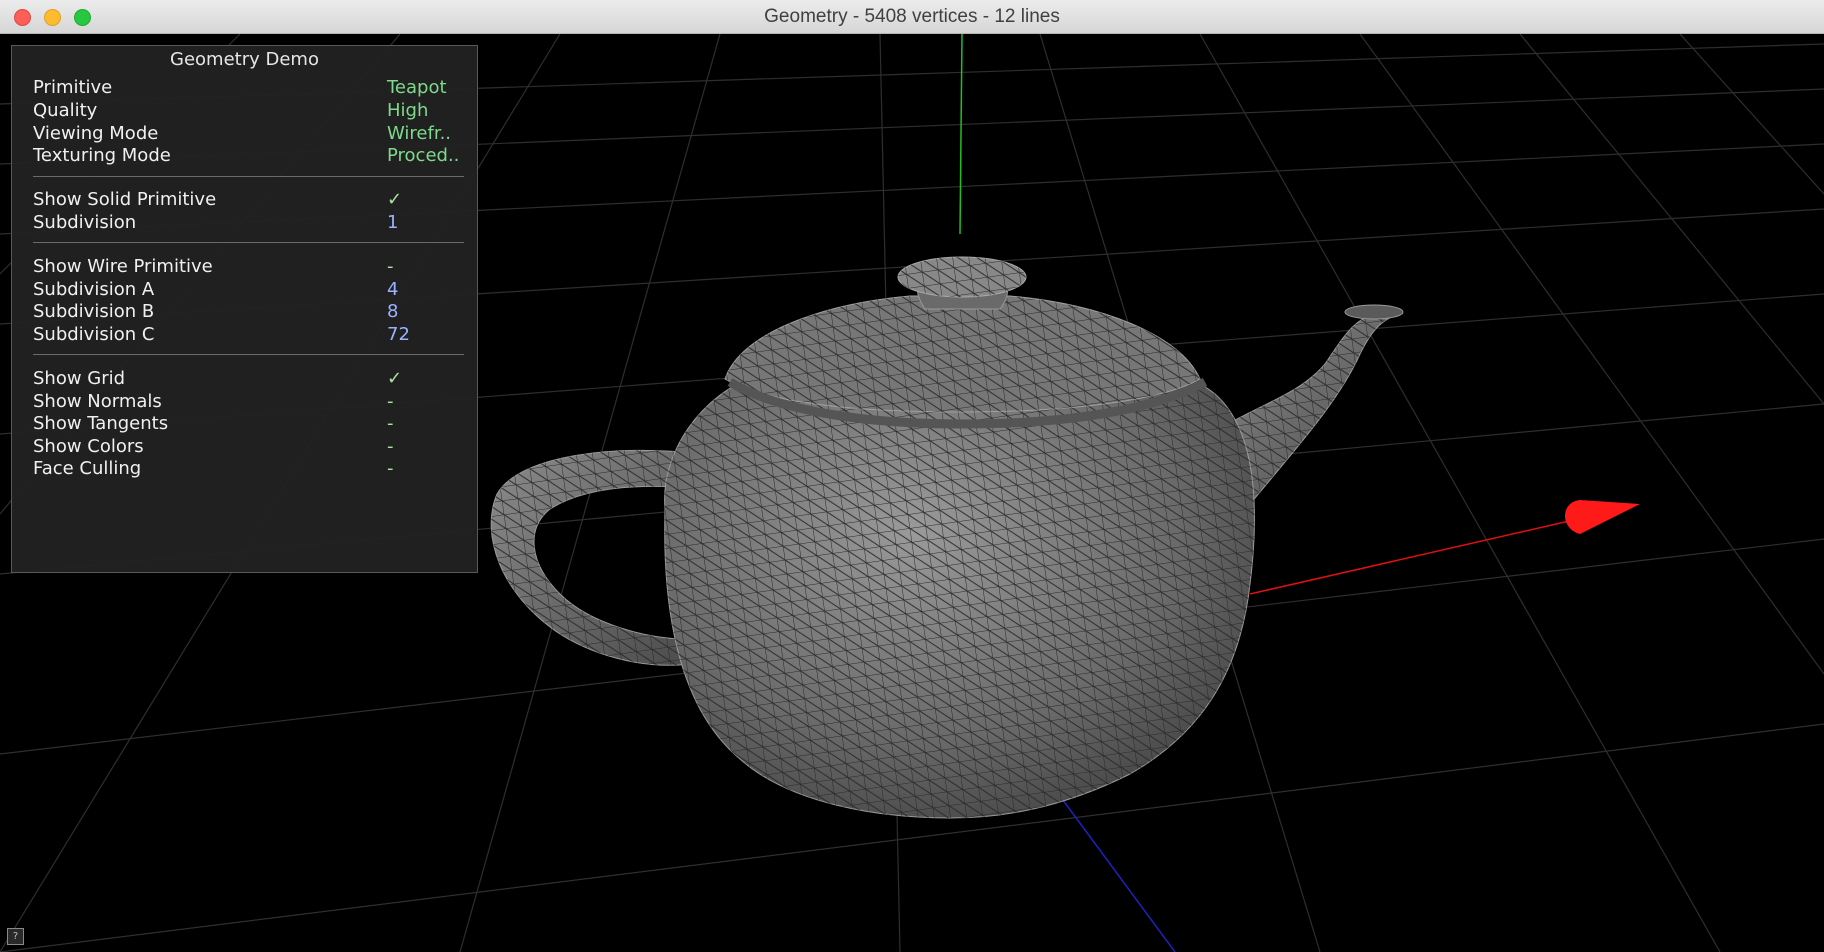  Describe the element at coordinates (419, 133) in the screenshot. I see `param-value: Wirefr..` at that location.